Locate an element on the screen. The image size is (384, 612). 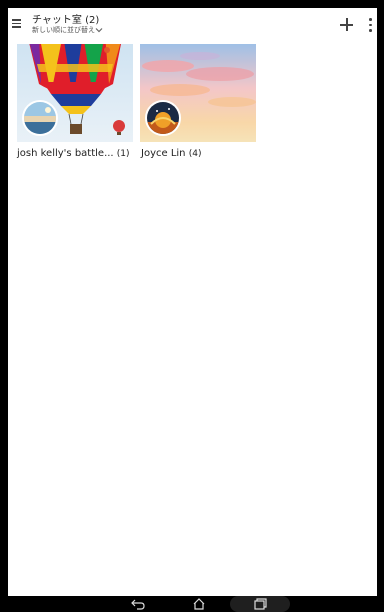
menu-icon is located at coordinates (16, 23).